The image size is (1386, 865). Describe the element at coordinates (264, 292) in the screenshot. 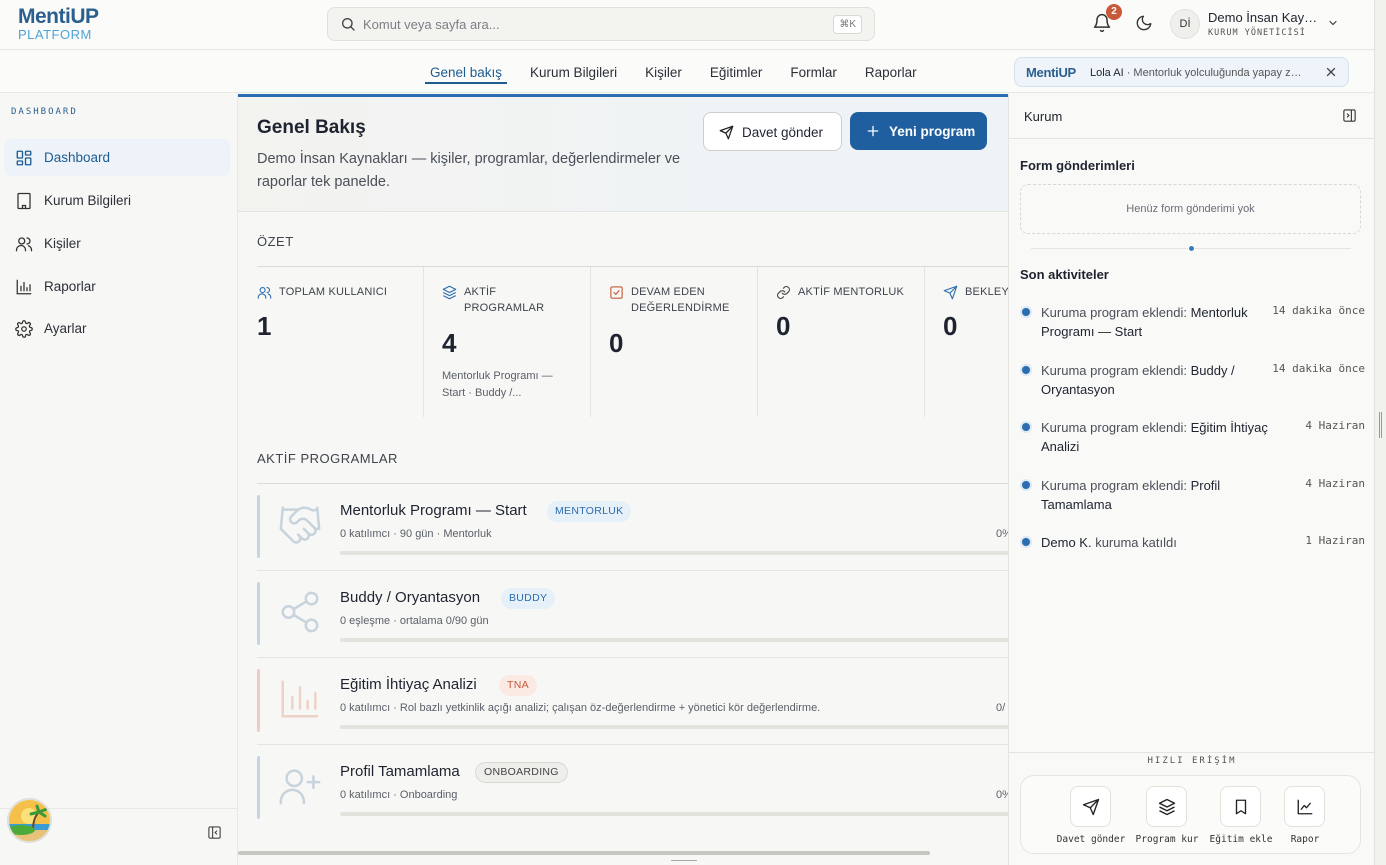

I see `users-icon` at that location.